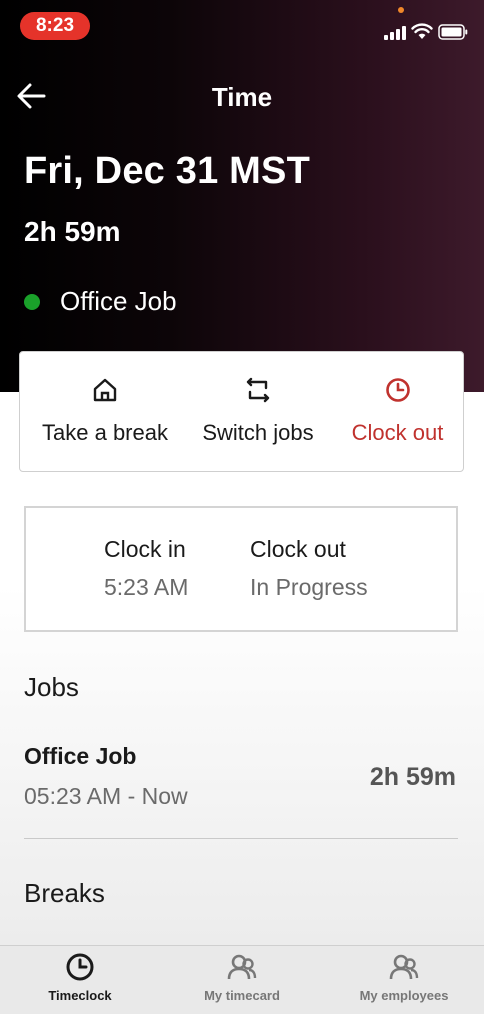  I want to click on switch-jobs-button: Switch jobs, so click(258, 411).